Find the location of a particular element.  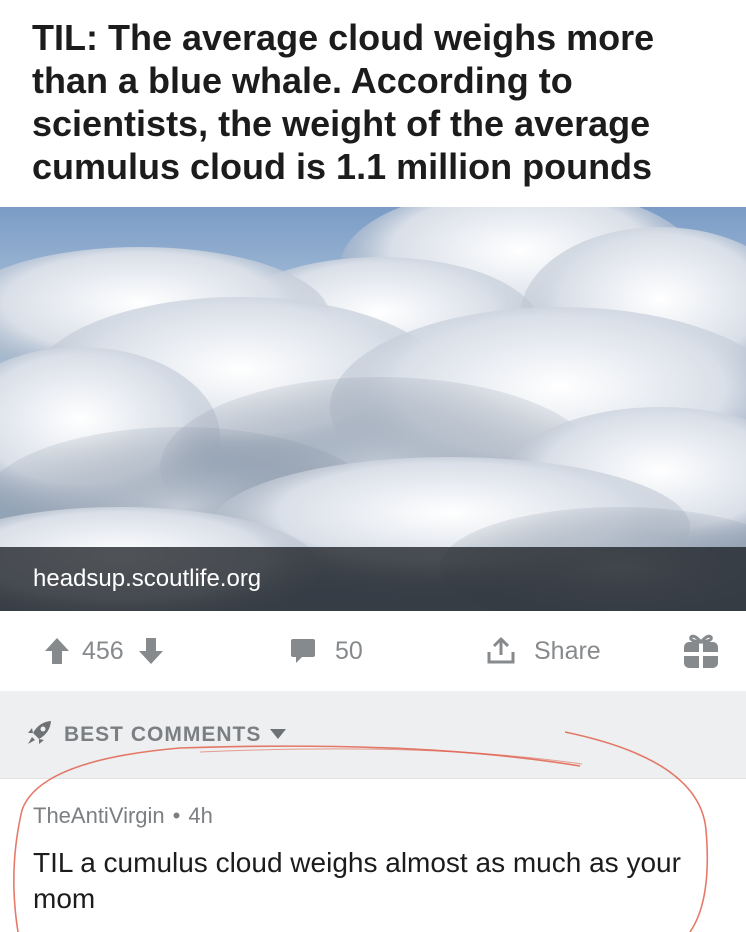

downvote-arrow-icon is located at coordinates (151, 651).